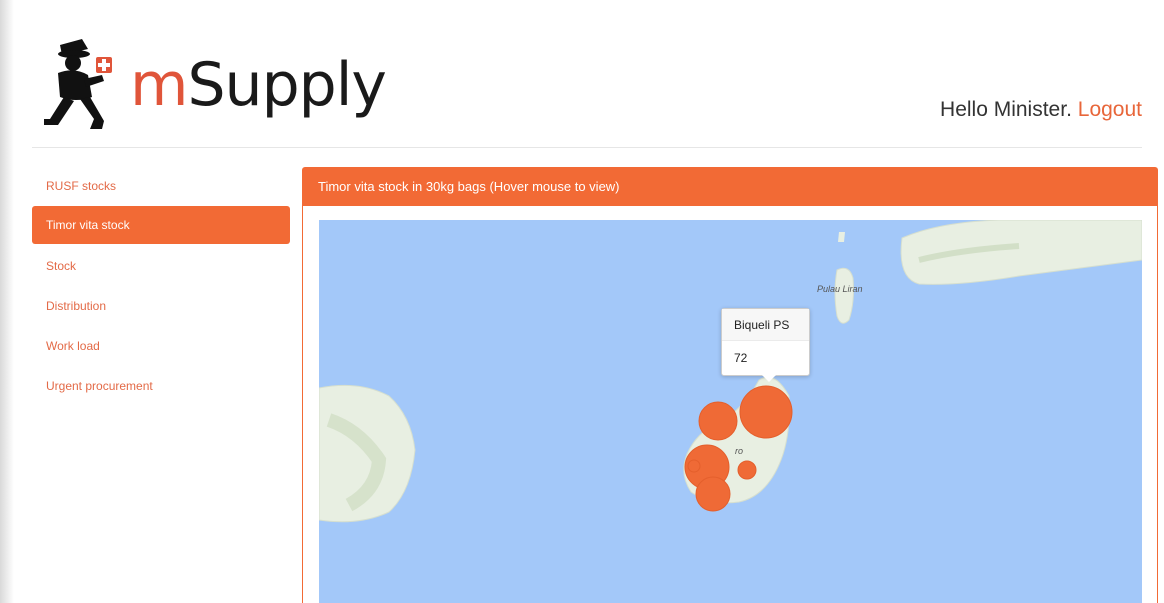 The image size is (1164, 603). Describe the element at coordinates (1021, 252) in the screenshot. I see `map-landmass-northeast` at that location.